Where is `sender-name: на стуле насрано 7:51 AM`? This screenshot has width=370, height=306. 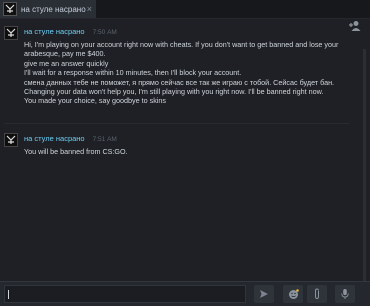 sender-name: на стуле насрано 7:51 AM is located at coordinates (70, 138).